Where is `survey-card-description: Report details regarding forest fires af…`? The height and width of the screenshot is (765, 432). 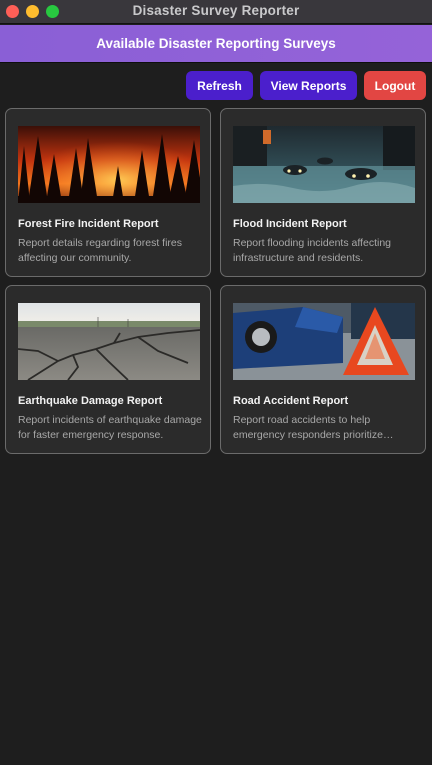 survey-card-description: Report details regarding forest fires af… is located at coordinates (100, 250).